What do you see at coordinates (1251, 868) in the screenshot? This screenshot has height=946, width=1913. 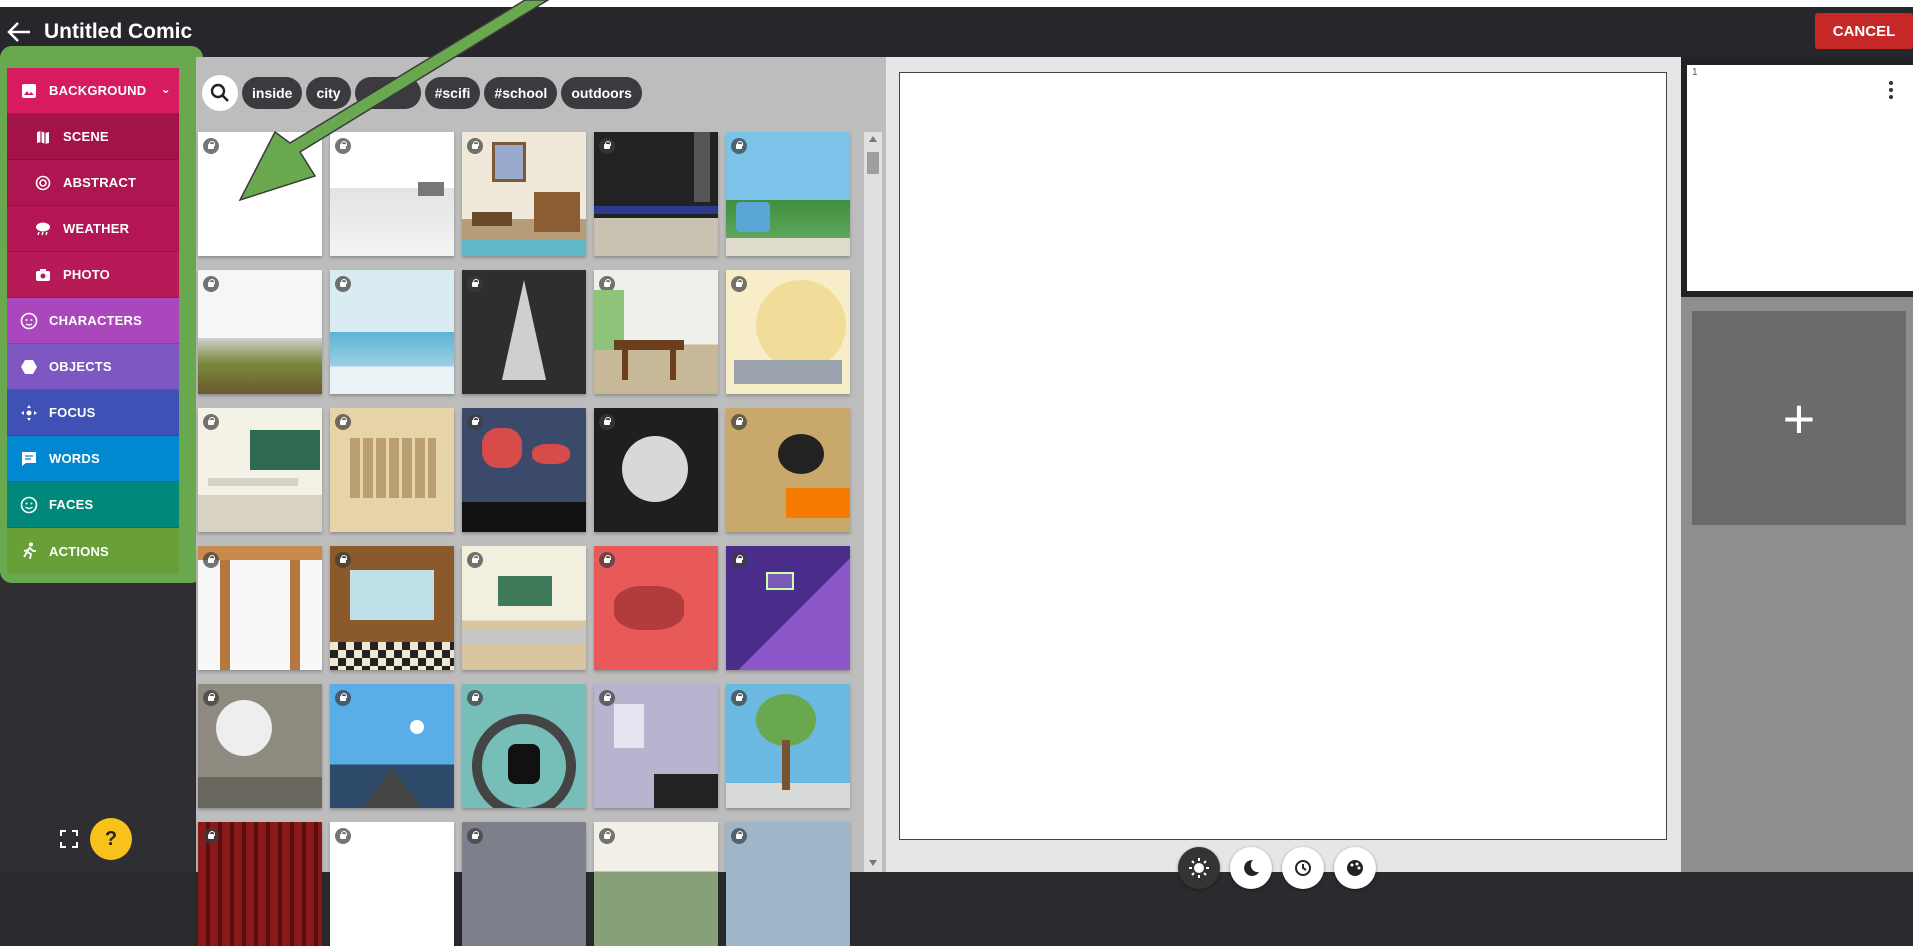 I see `night-tool` at bounding box center [1251, 868].